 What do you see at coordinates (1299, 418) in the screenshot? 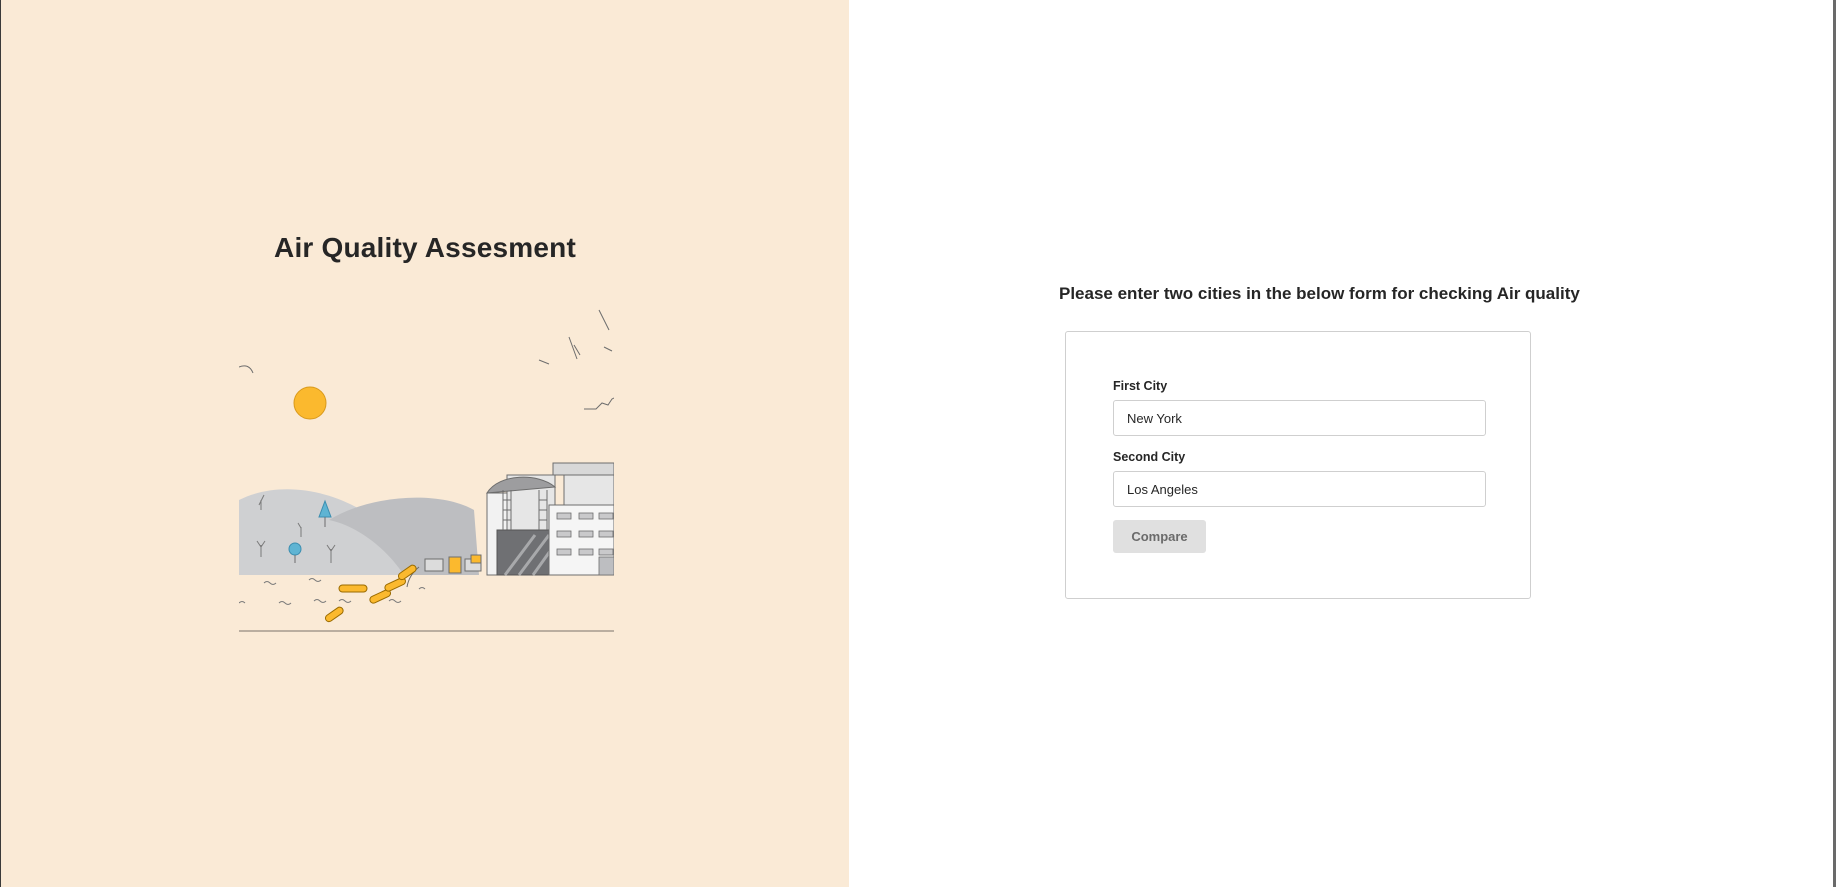
I see `first-city-input` at bounding box center [1299, 418].